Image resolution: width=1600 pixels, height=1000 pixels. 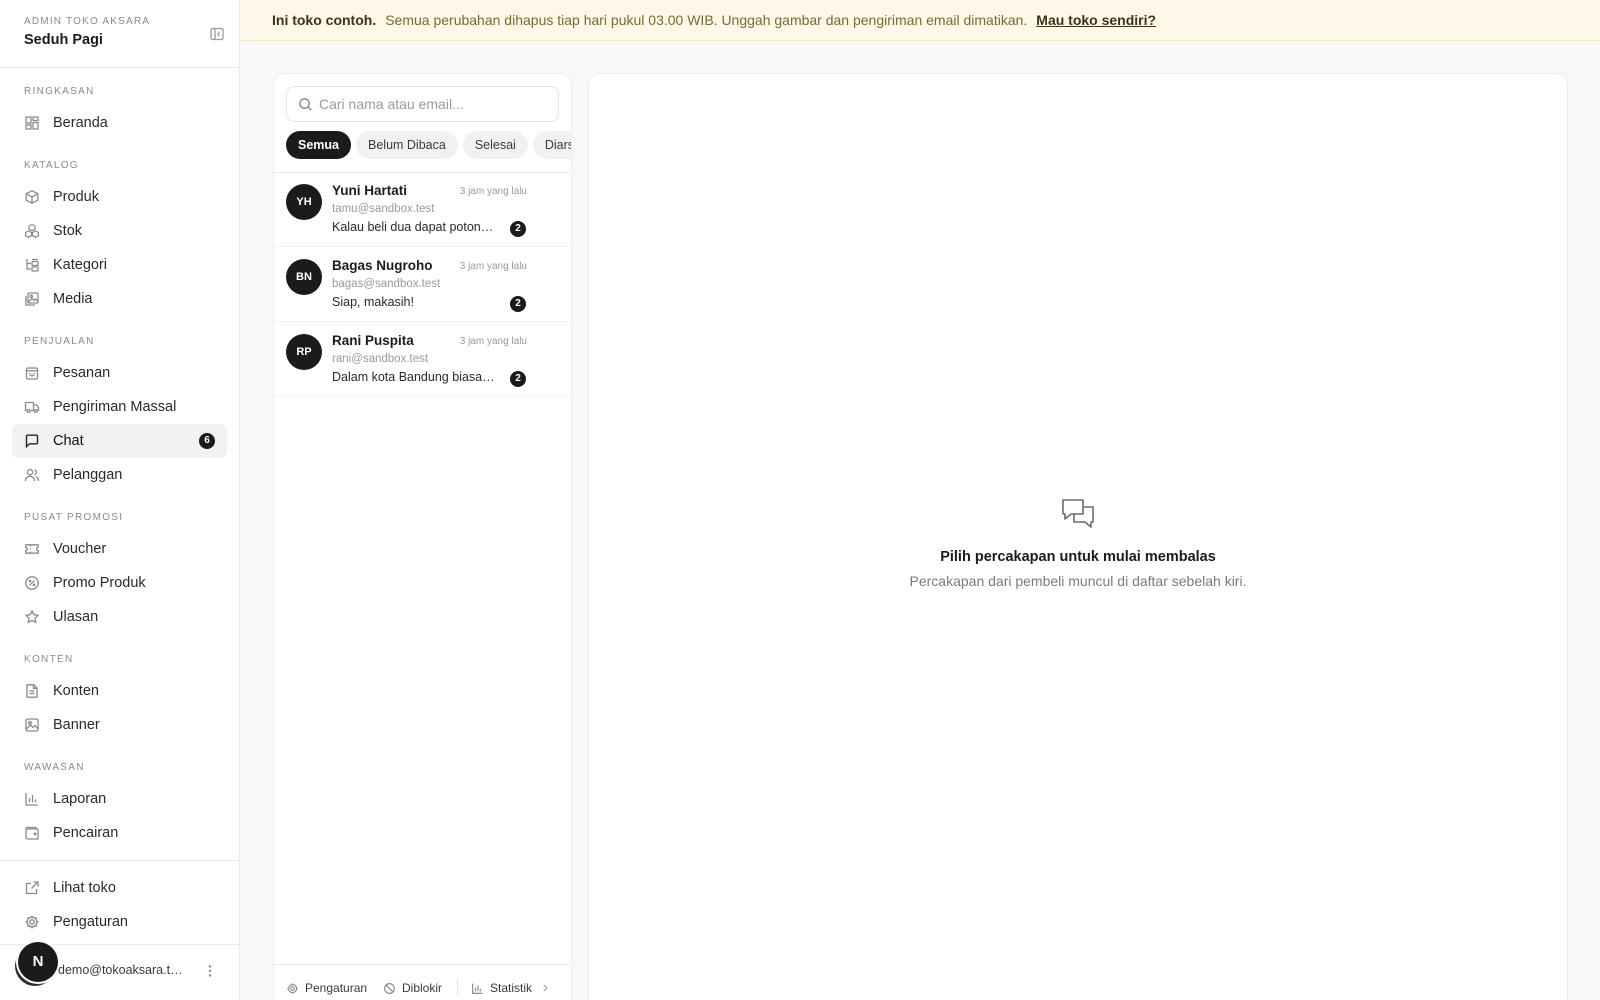 What do you see at coordinates (119, 888) in the screenshot?
I see `sidebar-item-lihat-toko: Lihat toko` at bounding box center [119, 888].